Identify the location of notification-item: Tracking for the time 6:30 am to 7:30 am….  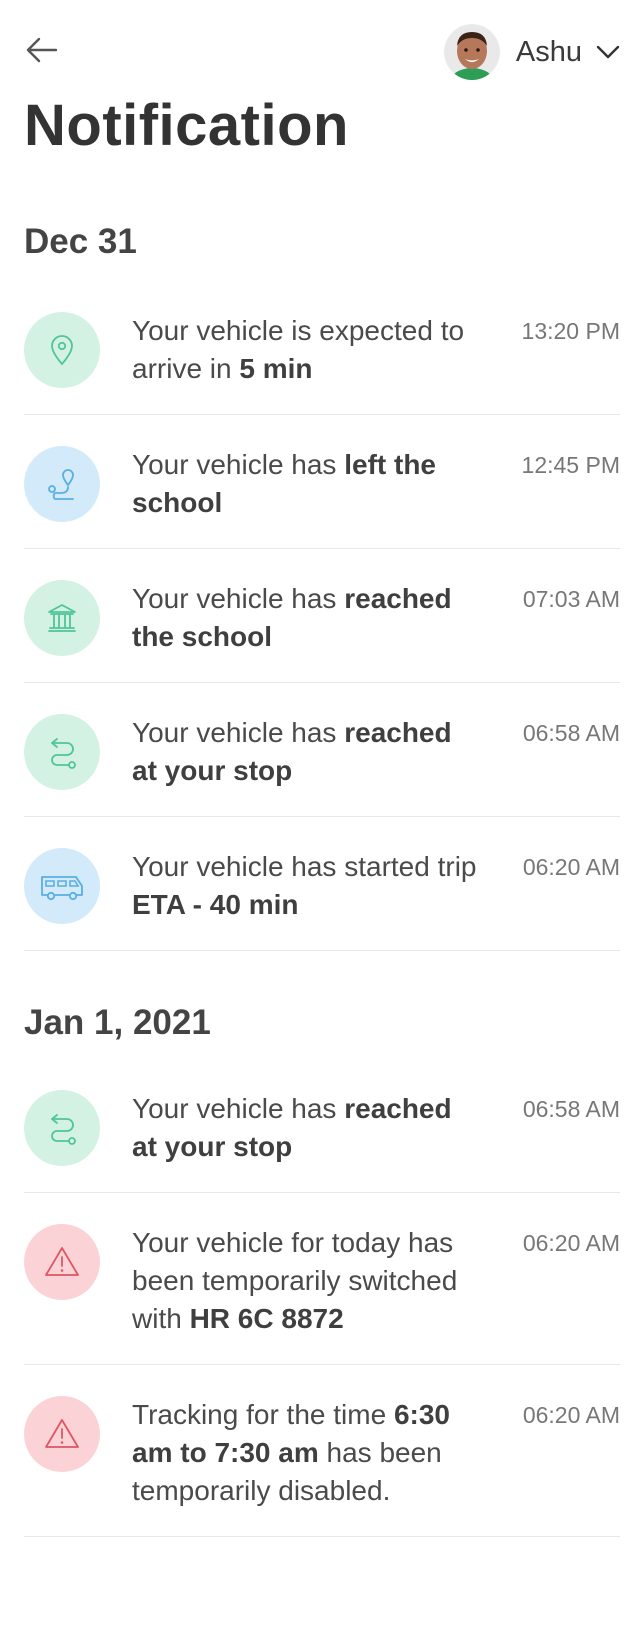
(322, 1458).